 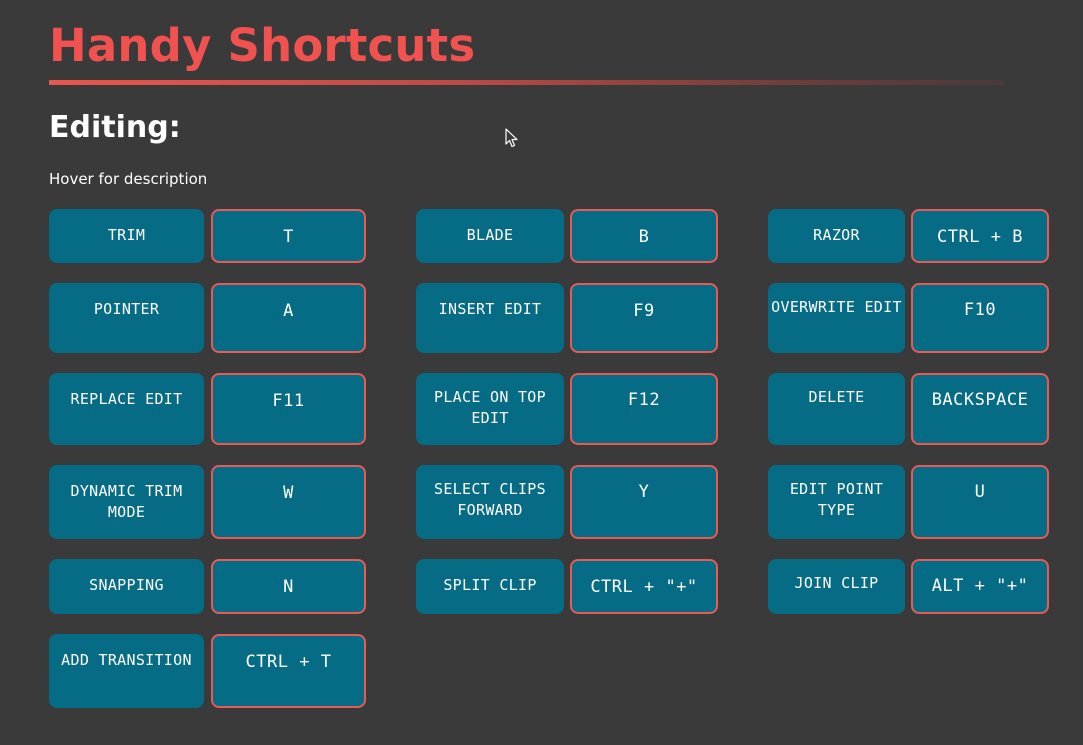 What do you see at coordinates (115, 127) in the screenshot?
I see `section-heading: Editing:` at bounding box center [115, 127].